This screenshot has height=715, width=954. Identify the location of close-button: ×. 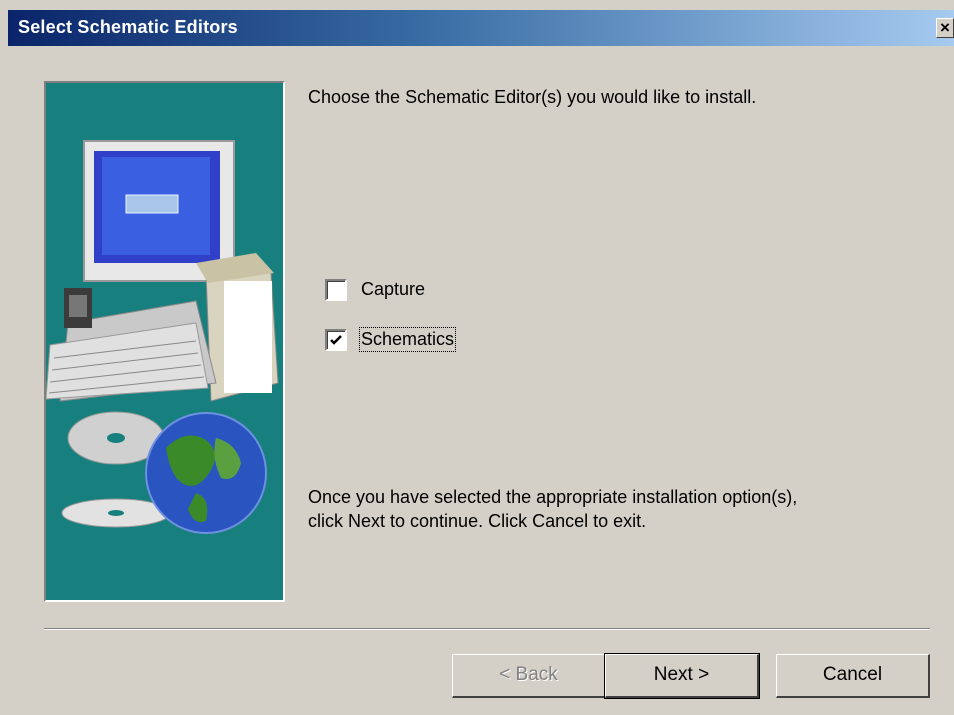
(945, 28).